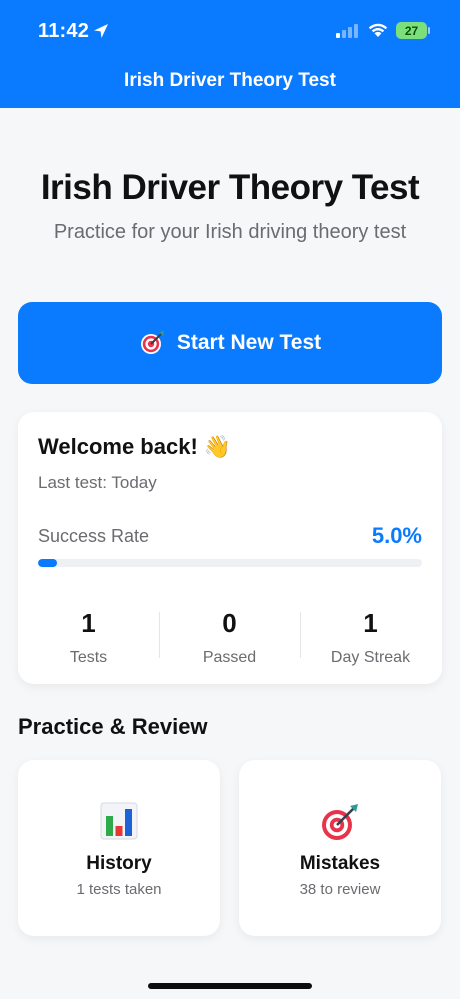 Image resolution: width=460 pixels, height=999 pixels. I want to click on stat-label: Passed, so click(229, 657).